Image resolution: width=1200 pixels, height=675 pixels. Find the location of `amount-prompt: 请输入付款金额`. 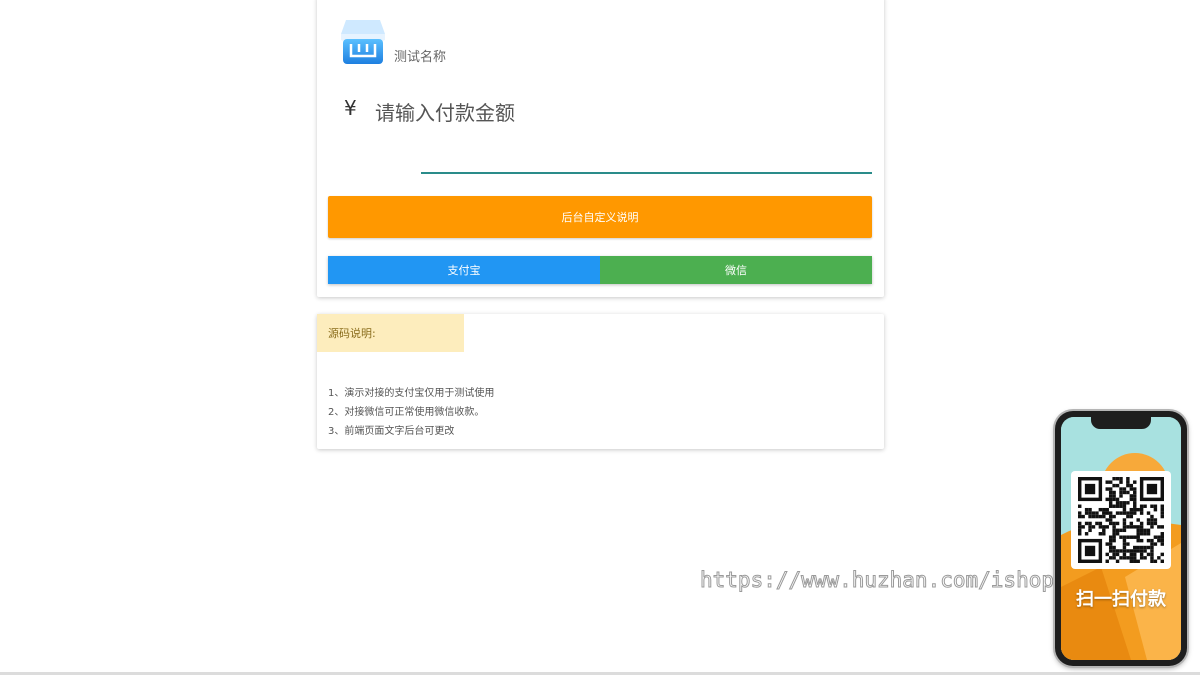

amount-prompt: 请输入付款金额 is located at coordinates (445, 113).